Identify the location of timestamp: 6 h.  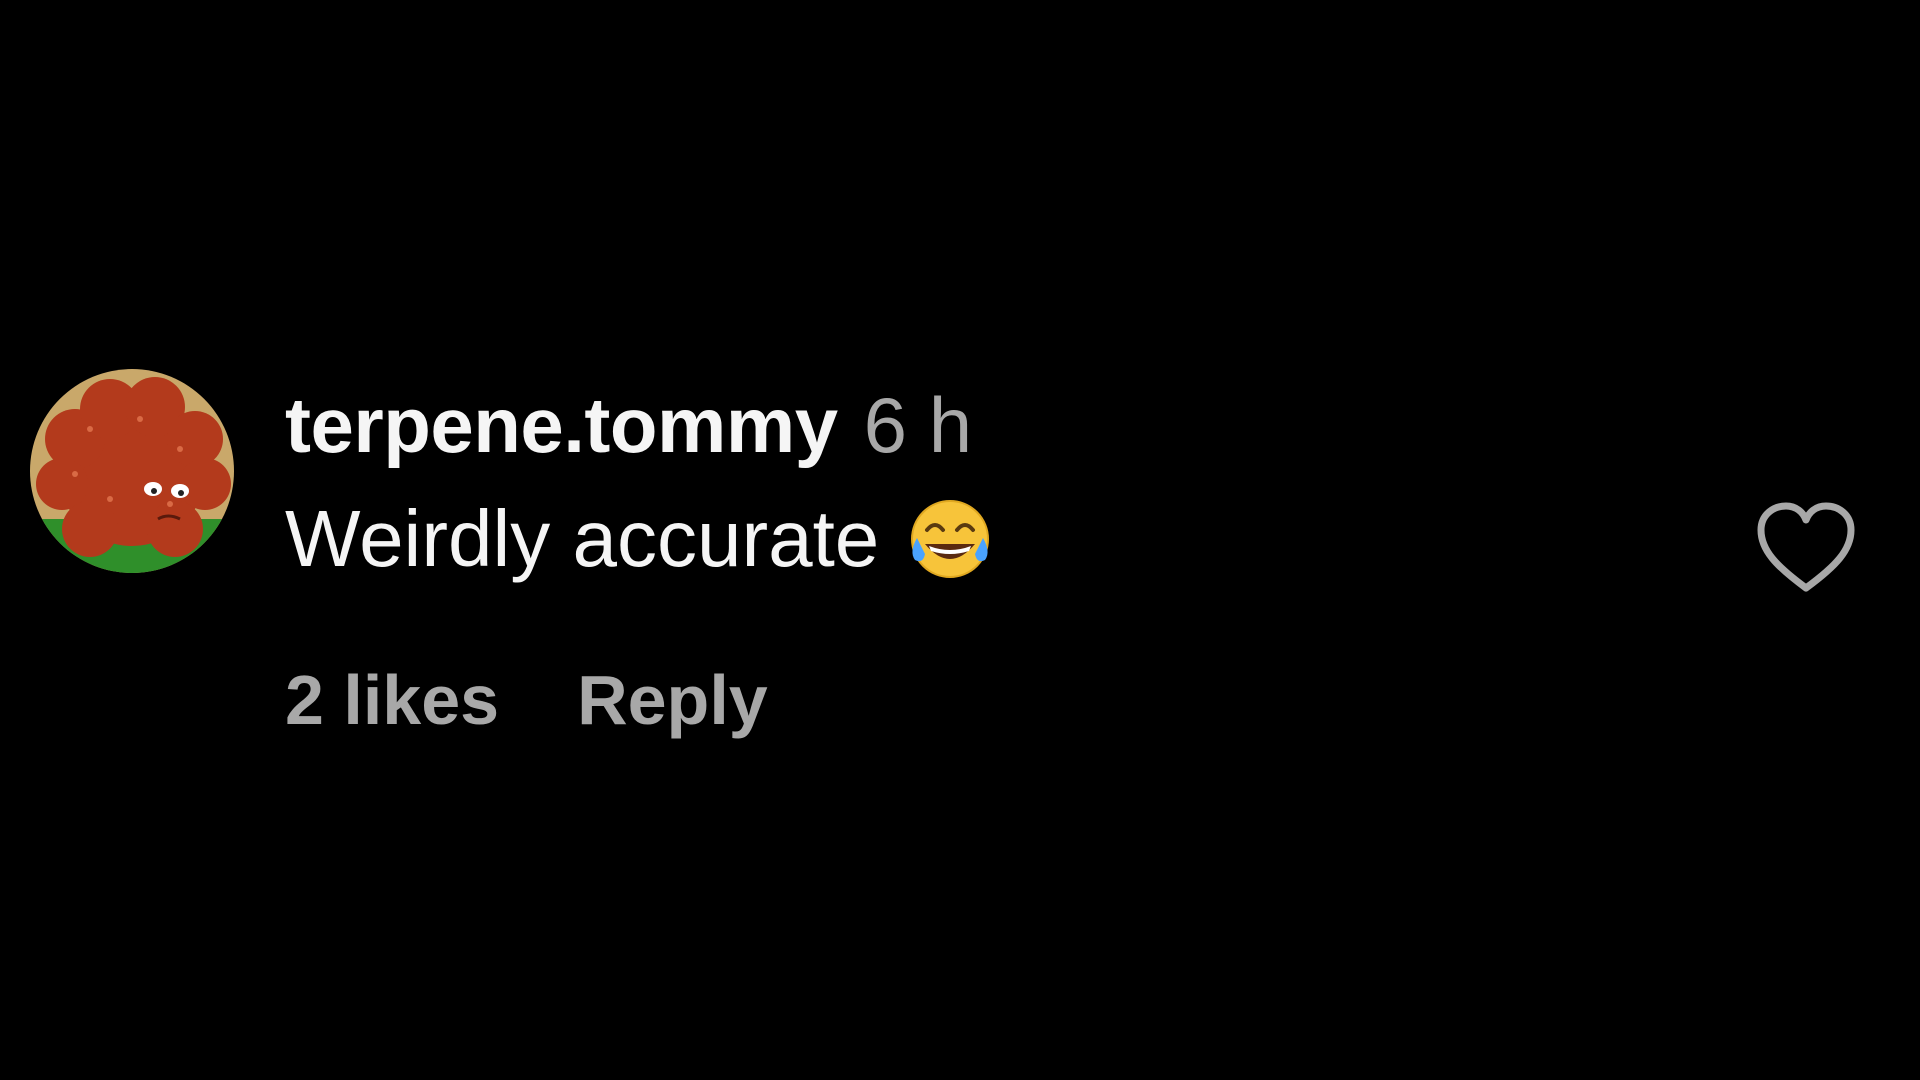
(918, 425).